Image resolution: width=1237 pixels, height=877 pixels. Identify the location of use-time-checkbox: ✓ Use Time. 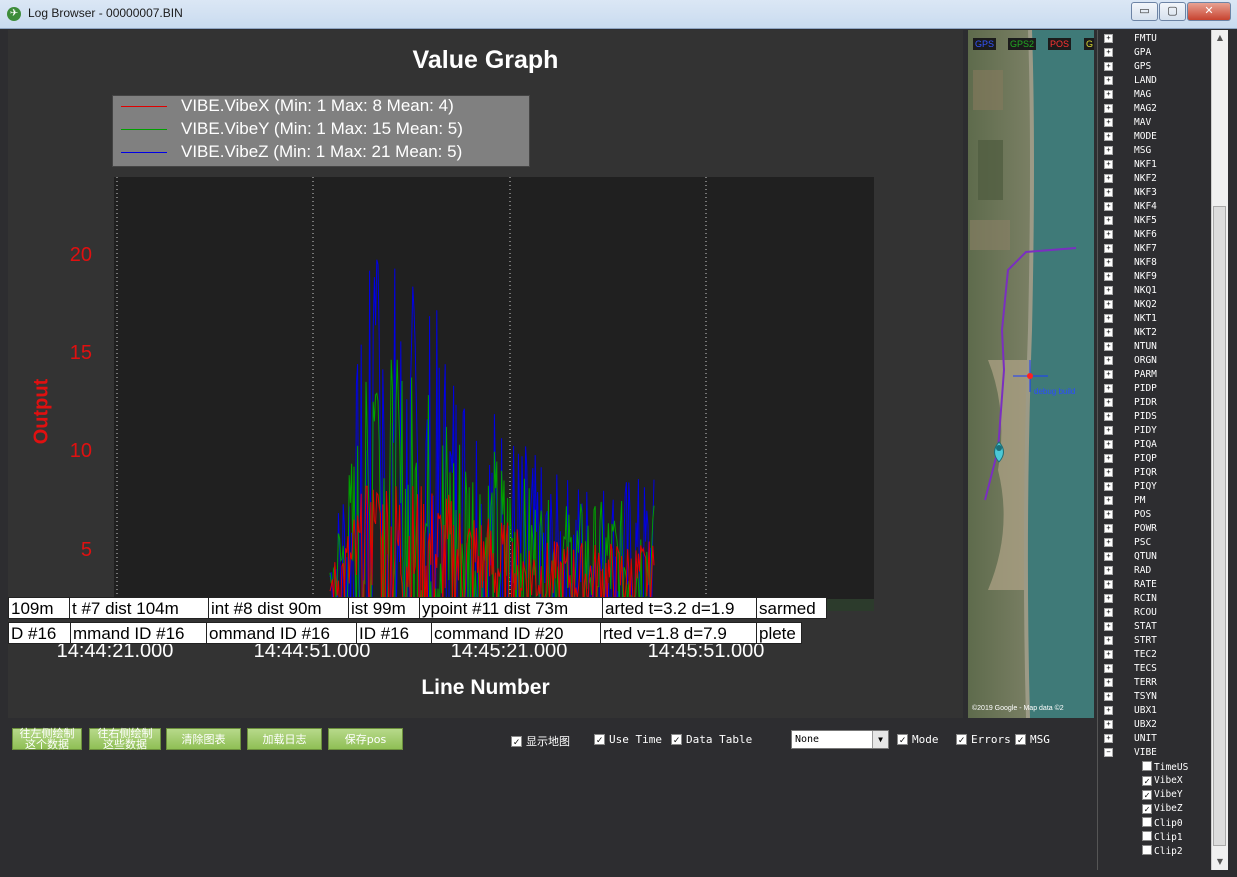
(628, 739).